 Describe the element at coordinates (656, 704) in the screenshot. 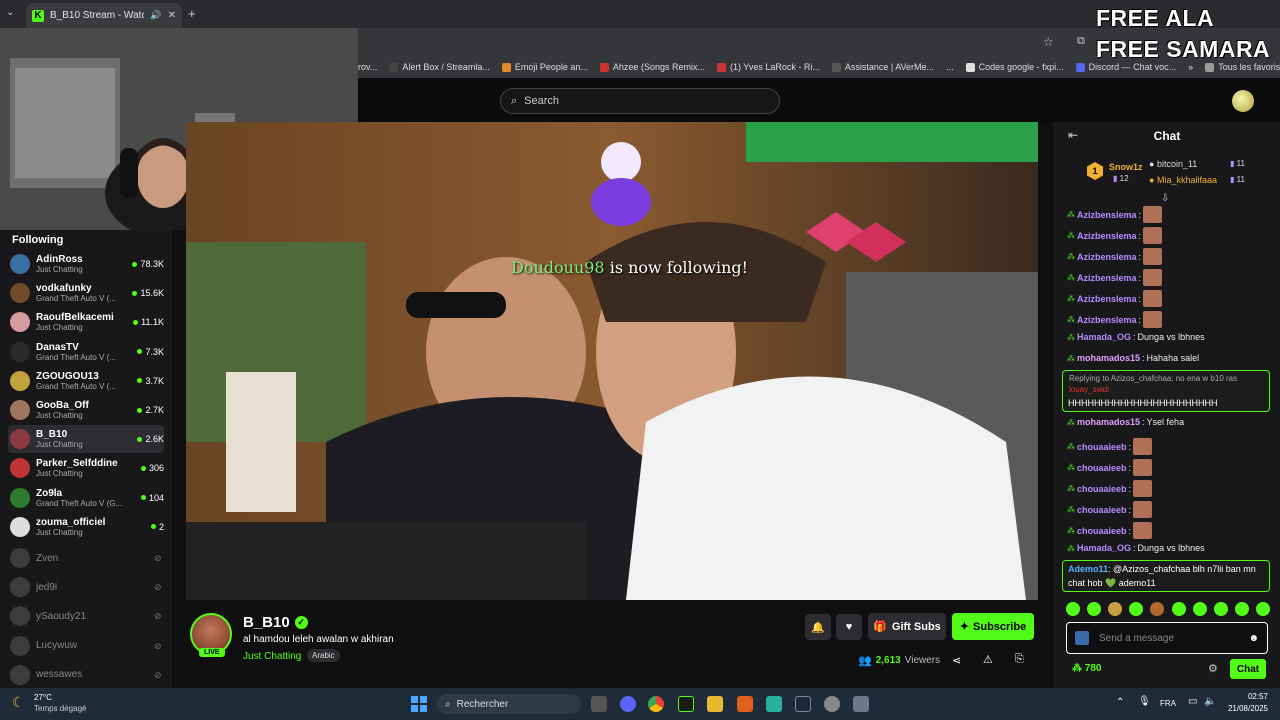

I see `chrome-icon` at that location.